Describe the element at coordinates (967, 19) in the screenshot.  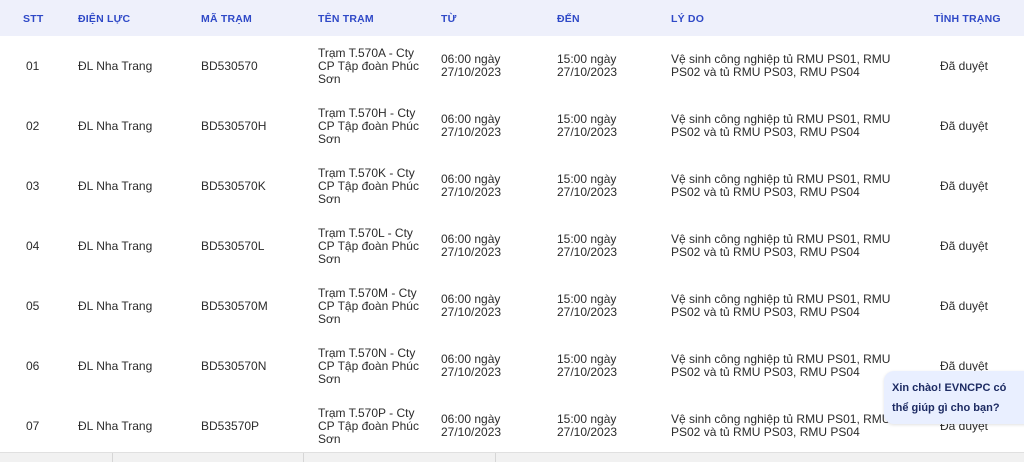
I see `header-tinh-trang: TÌNH TRẠNG` at that location.